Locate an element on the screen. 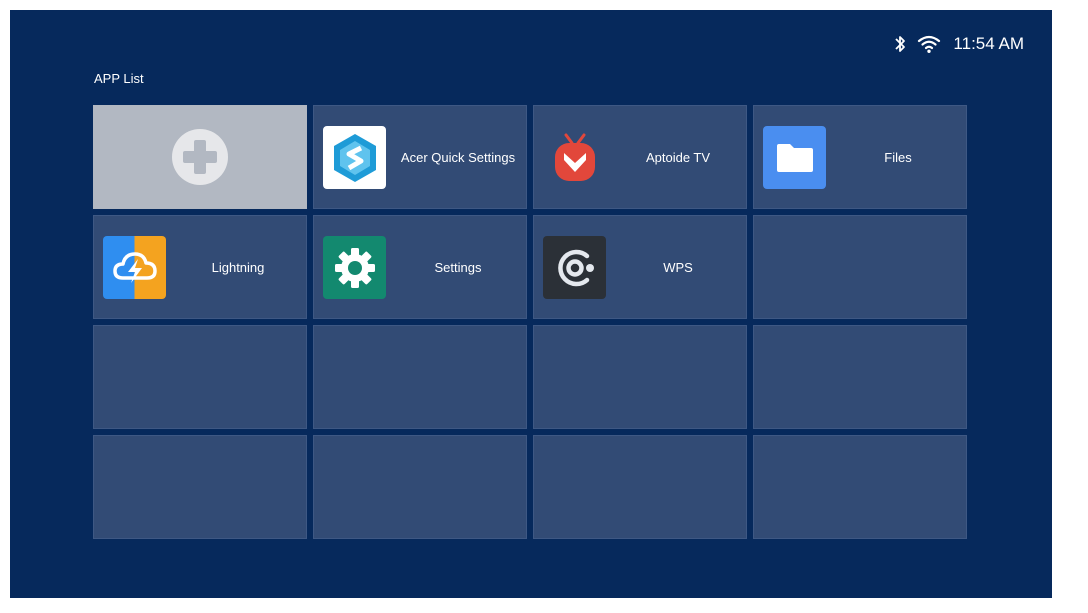 The height and width of the screenshot is (613, 1088). acer-quick-settings-icon is located at coordinates (354, 157).